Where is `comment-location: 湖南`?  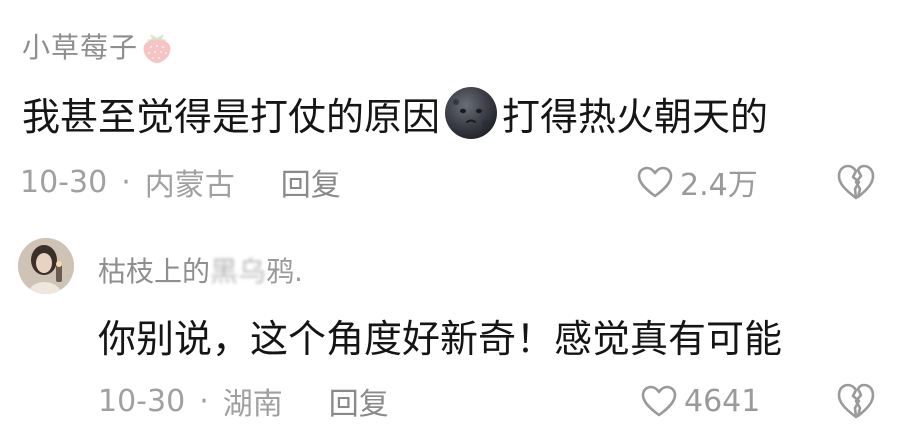 comment-location: 湖南 is located at coordinates (252, 404).